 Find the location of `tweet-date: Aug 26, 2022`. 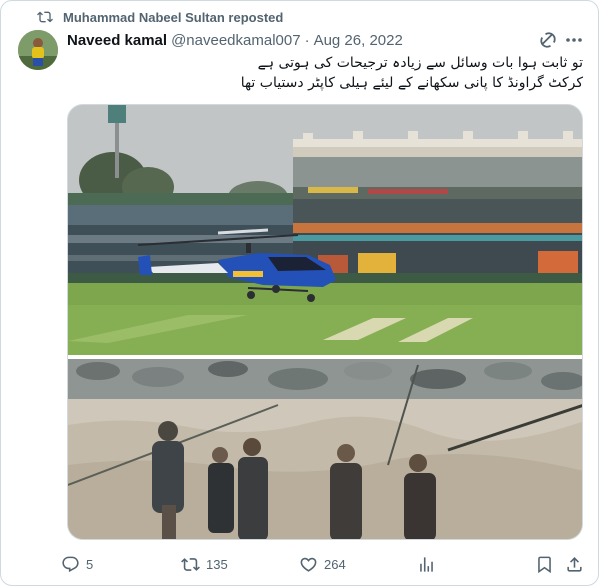

tweet-date: Aug 26, 2022 is located at coordinates (358, 40).